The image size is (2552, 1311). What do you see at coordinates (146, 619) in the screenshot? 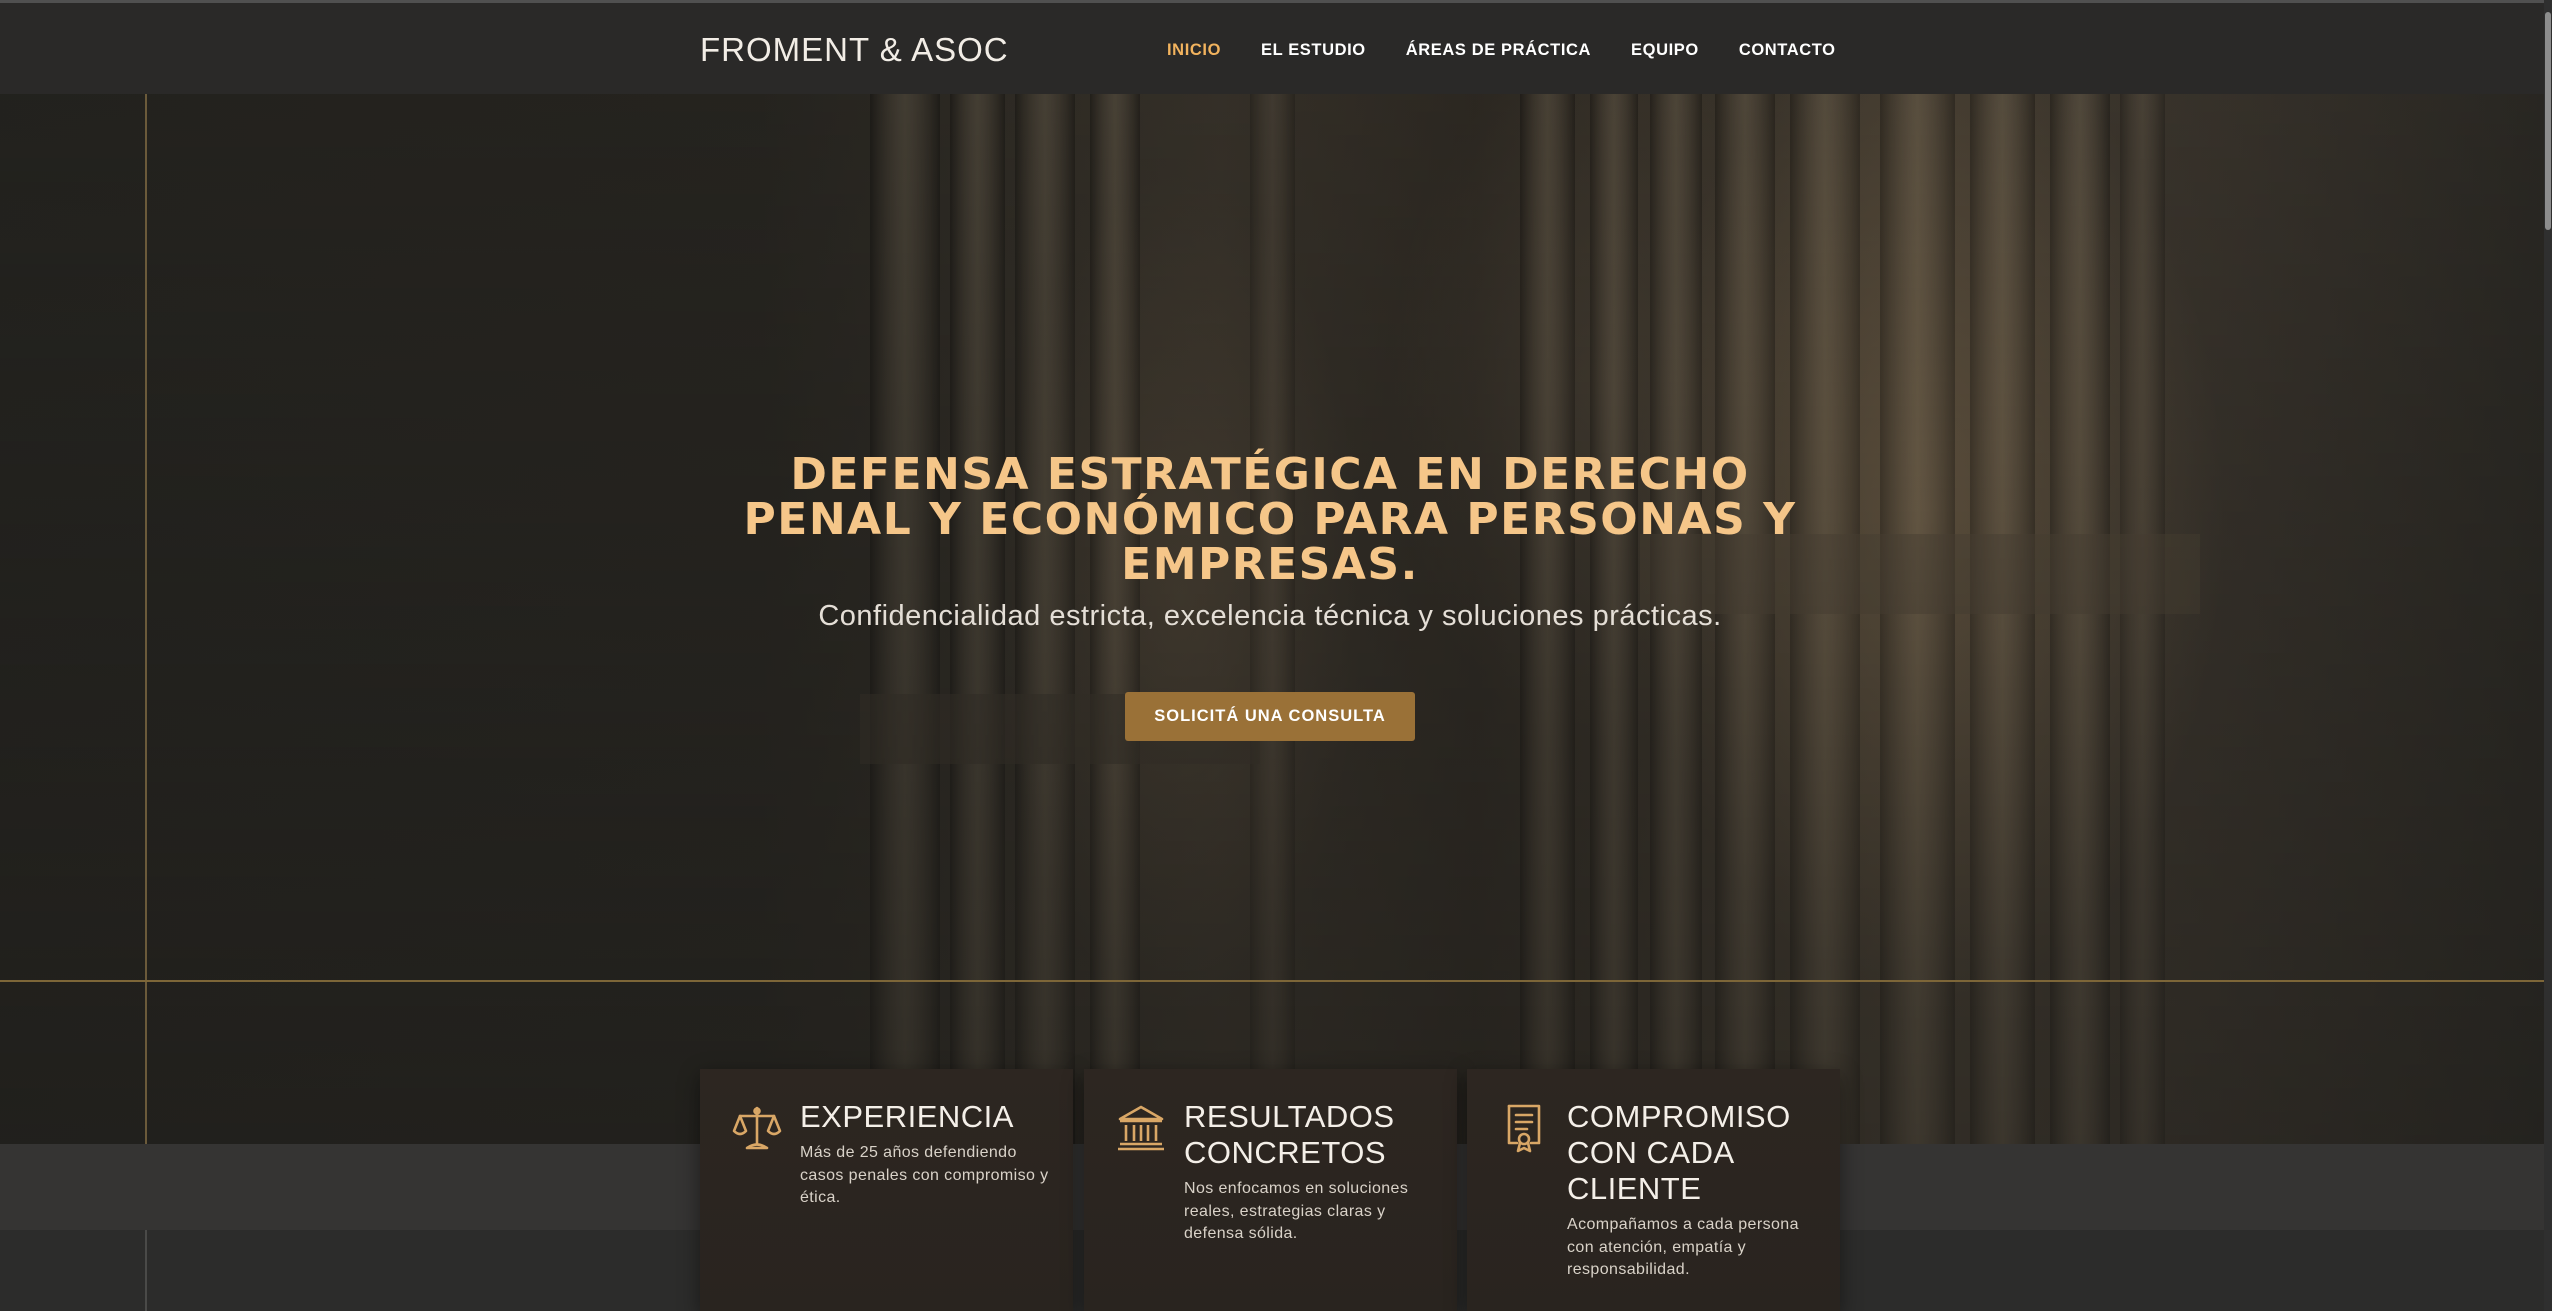
I see `decorative-vertical-line` at bounding box center [146, 619].